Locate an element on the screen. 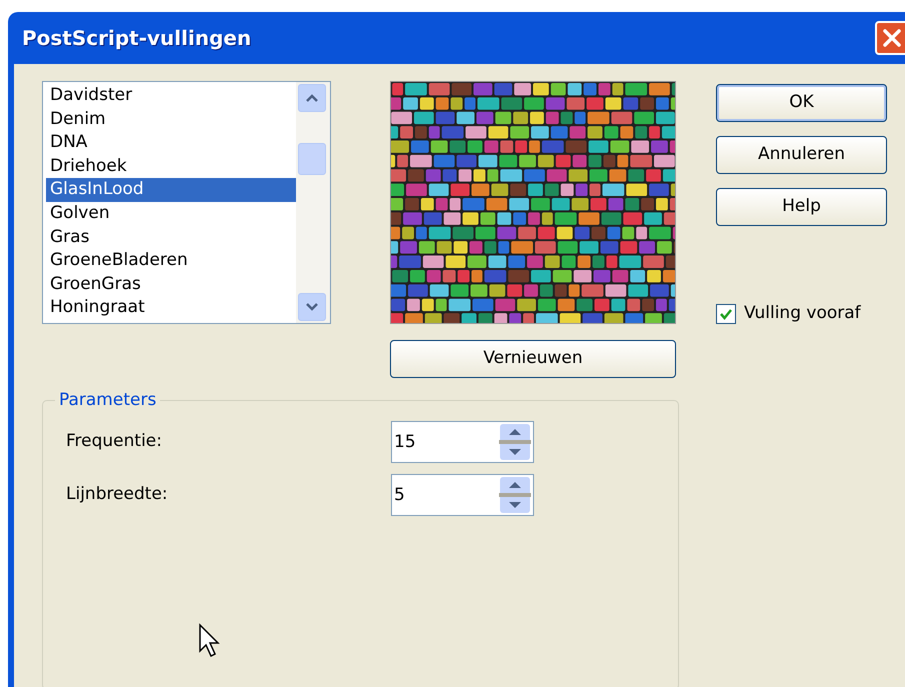 Image resolution: width=905 pixels, height=687 pixels. window-title: PostScript-vullingen is located at coordinates (137, 38).